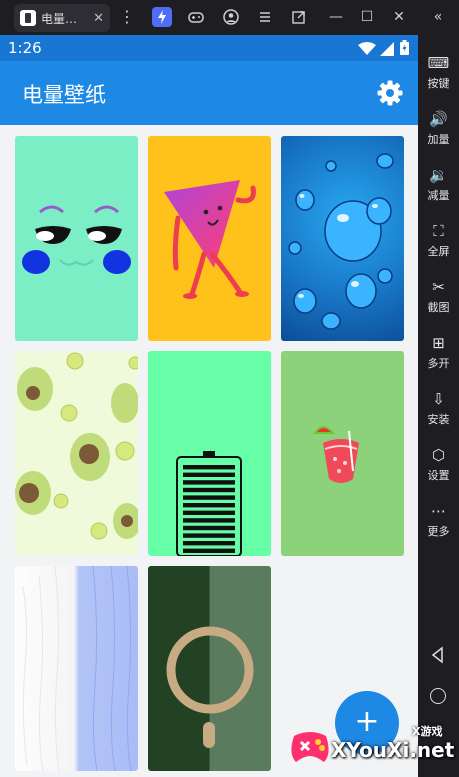  I want to click on toolbar-item-more: ⋯ 更多, so click(438, 520).